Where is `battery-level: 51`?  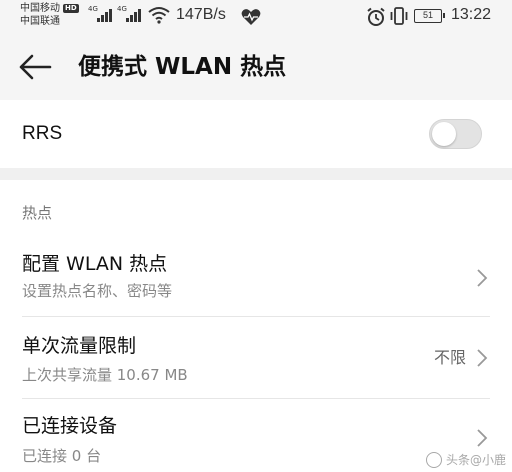
battery-level: 51 is located at coordinates (427, 15).